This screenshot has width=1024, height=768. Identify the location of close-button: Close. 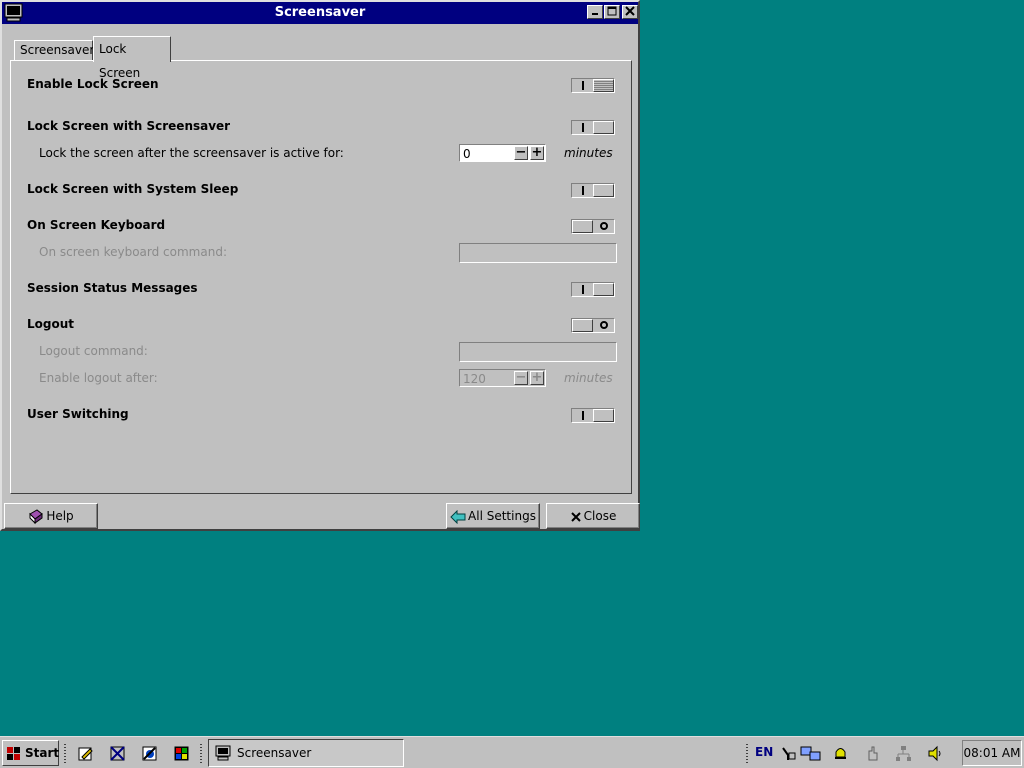
(593, 516).